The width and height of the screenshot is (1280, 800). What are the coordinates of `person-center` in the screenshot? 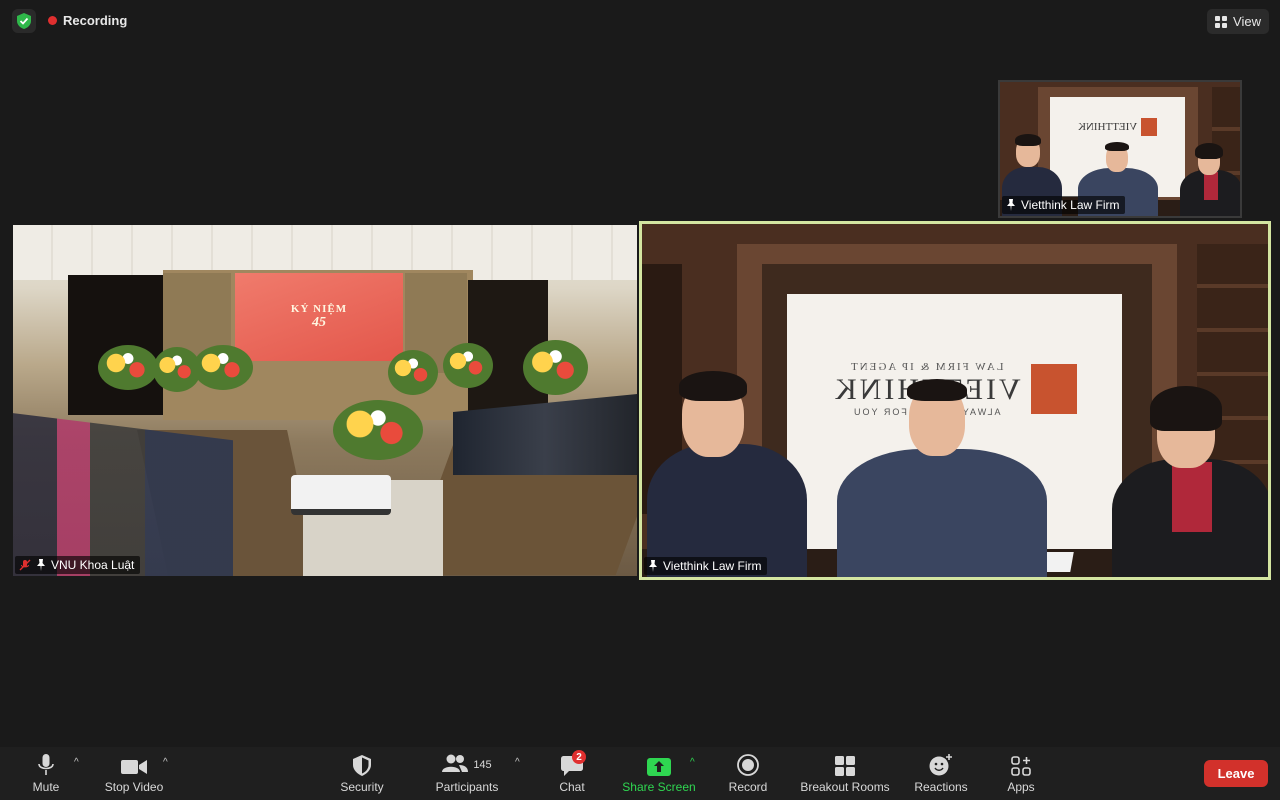 It's located at (942, 478).